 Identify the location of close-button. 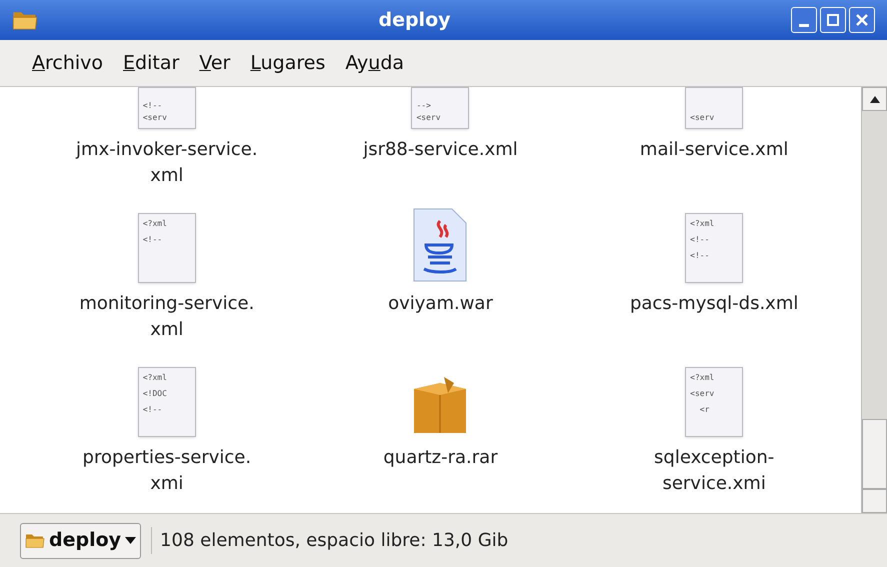
(862, 20).